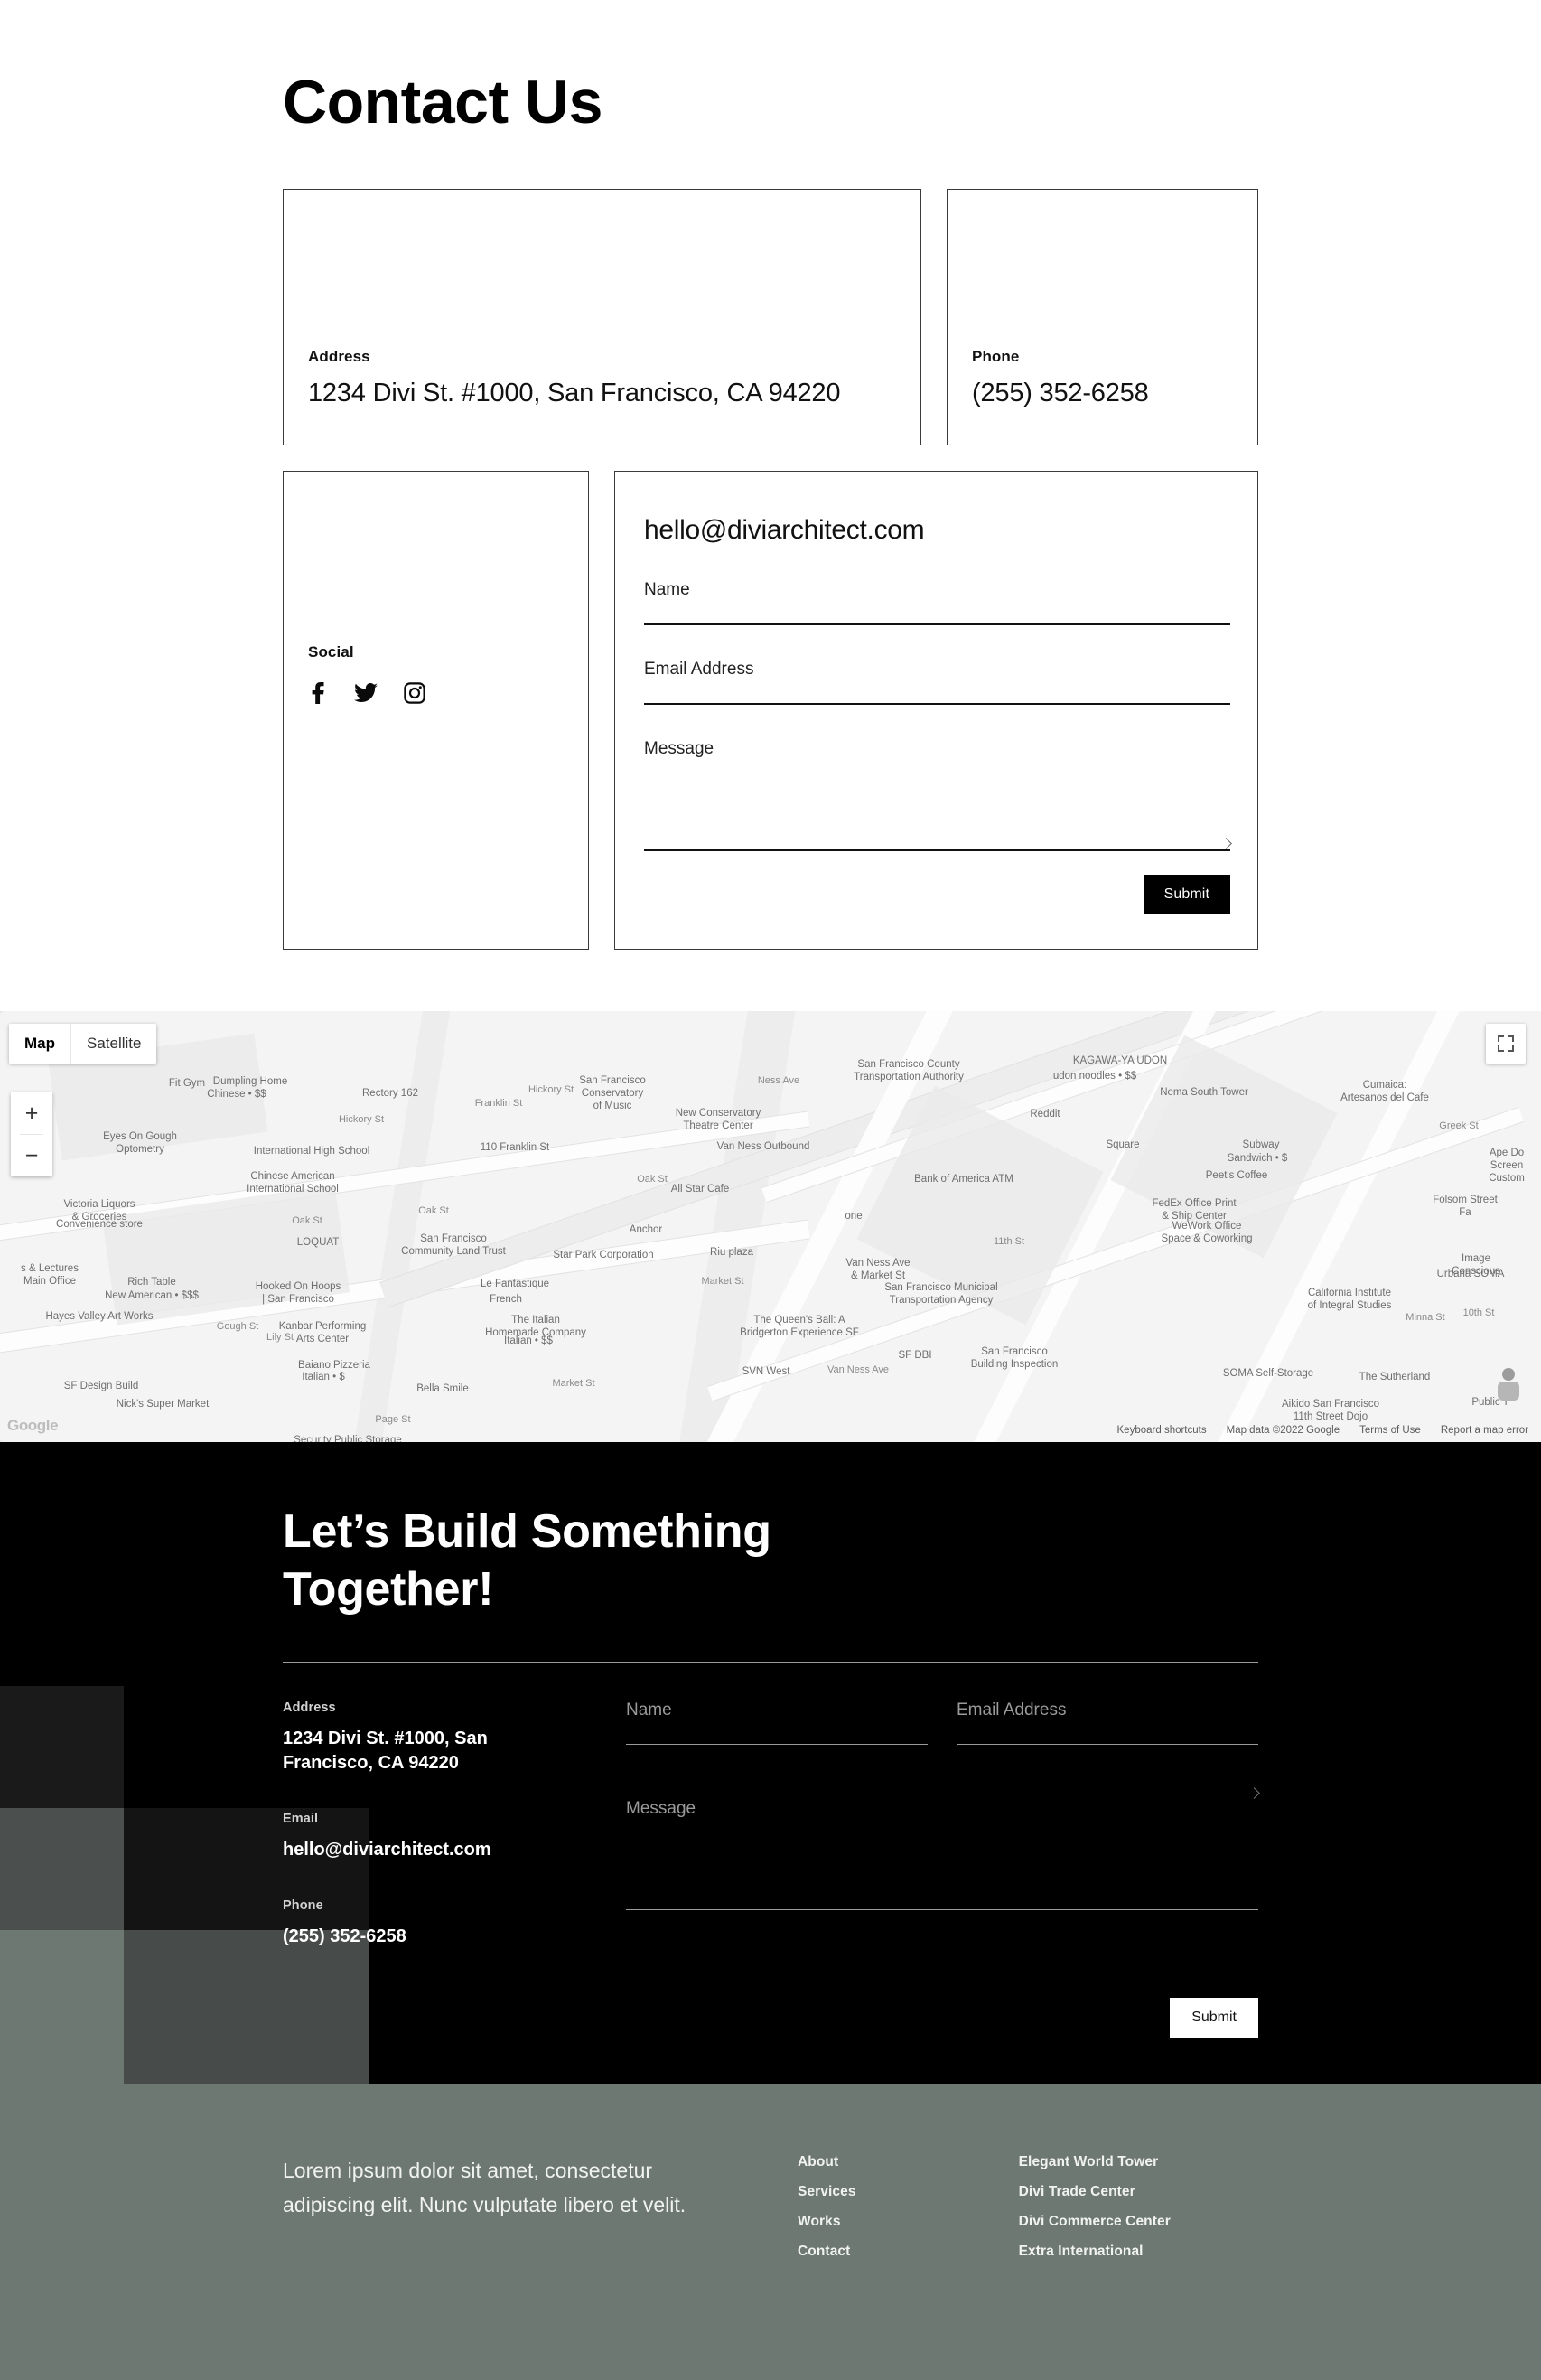 This screenshot has height=2380, width=1541. What do you see at coordinates (937, 603) in the screenshot?
I see `name-field-group: Name` at bounding box center [937, 603].